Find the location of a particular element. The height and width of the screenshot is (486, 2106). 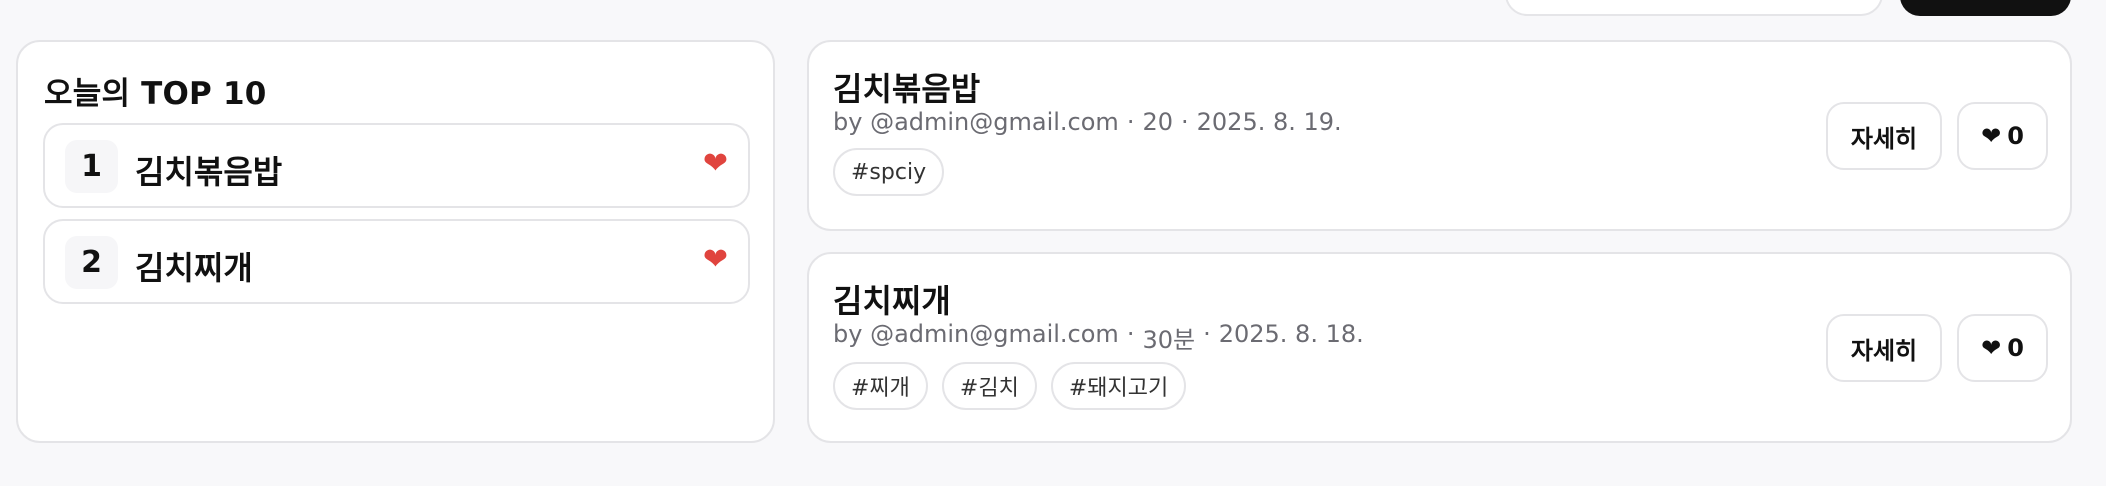

top10-item: 2 김치찌개 ❤ is located at coordinates (396, 261).